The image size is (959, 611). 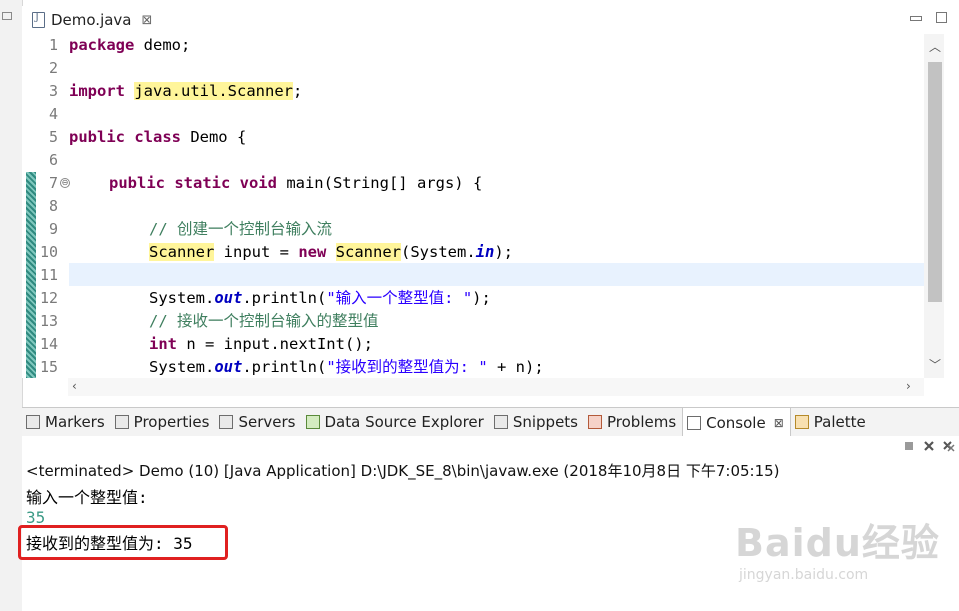 I want to click on line-number: 9, so click(x=53, y=229).